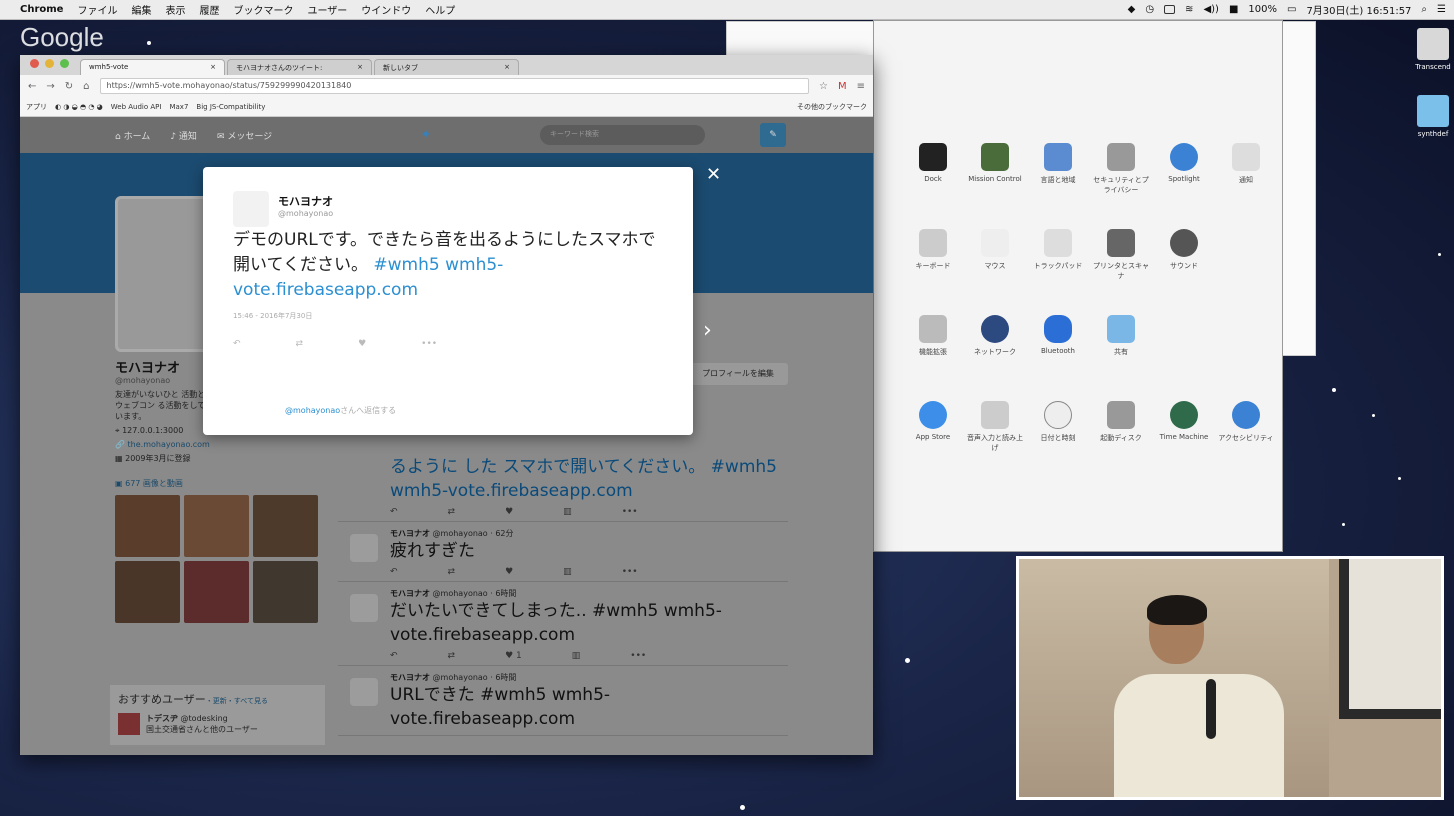 The width and height of the screenshot is (1454, 816). I want to click on battery-icon: ▭, so click(1291, 9).